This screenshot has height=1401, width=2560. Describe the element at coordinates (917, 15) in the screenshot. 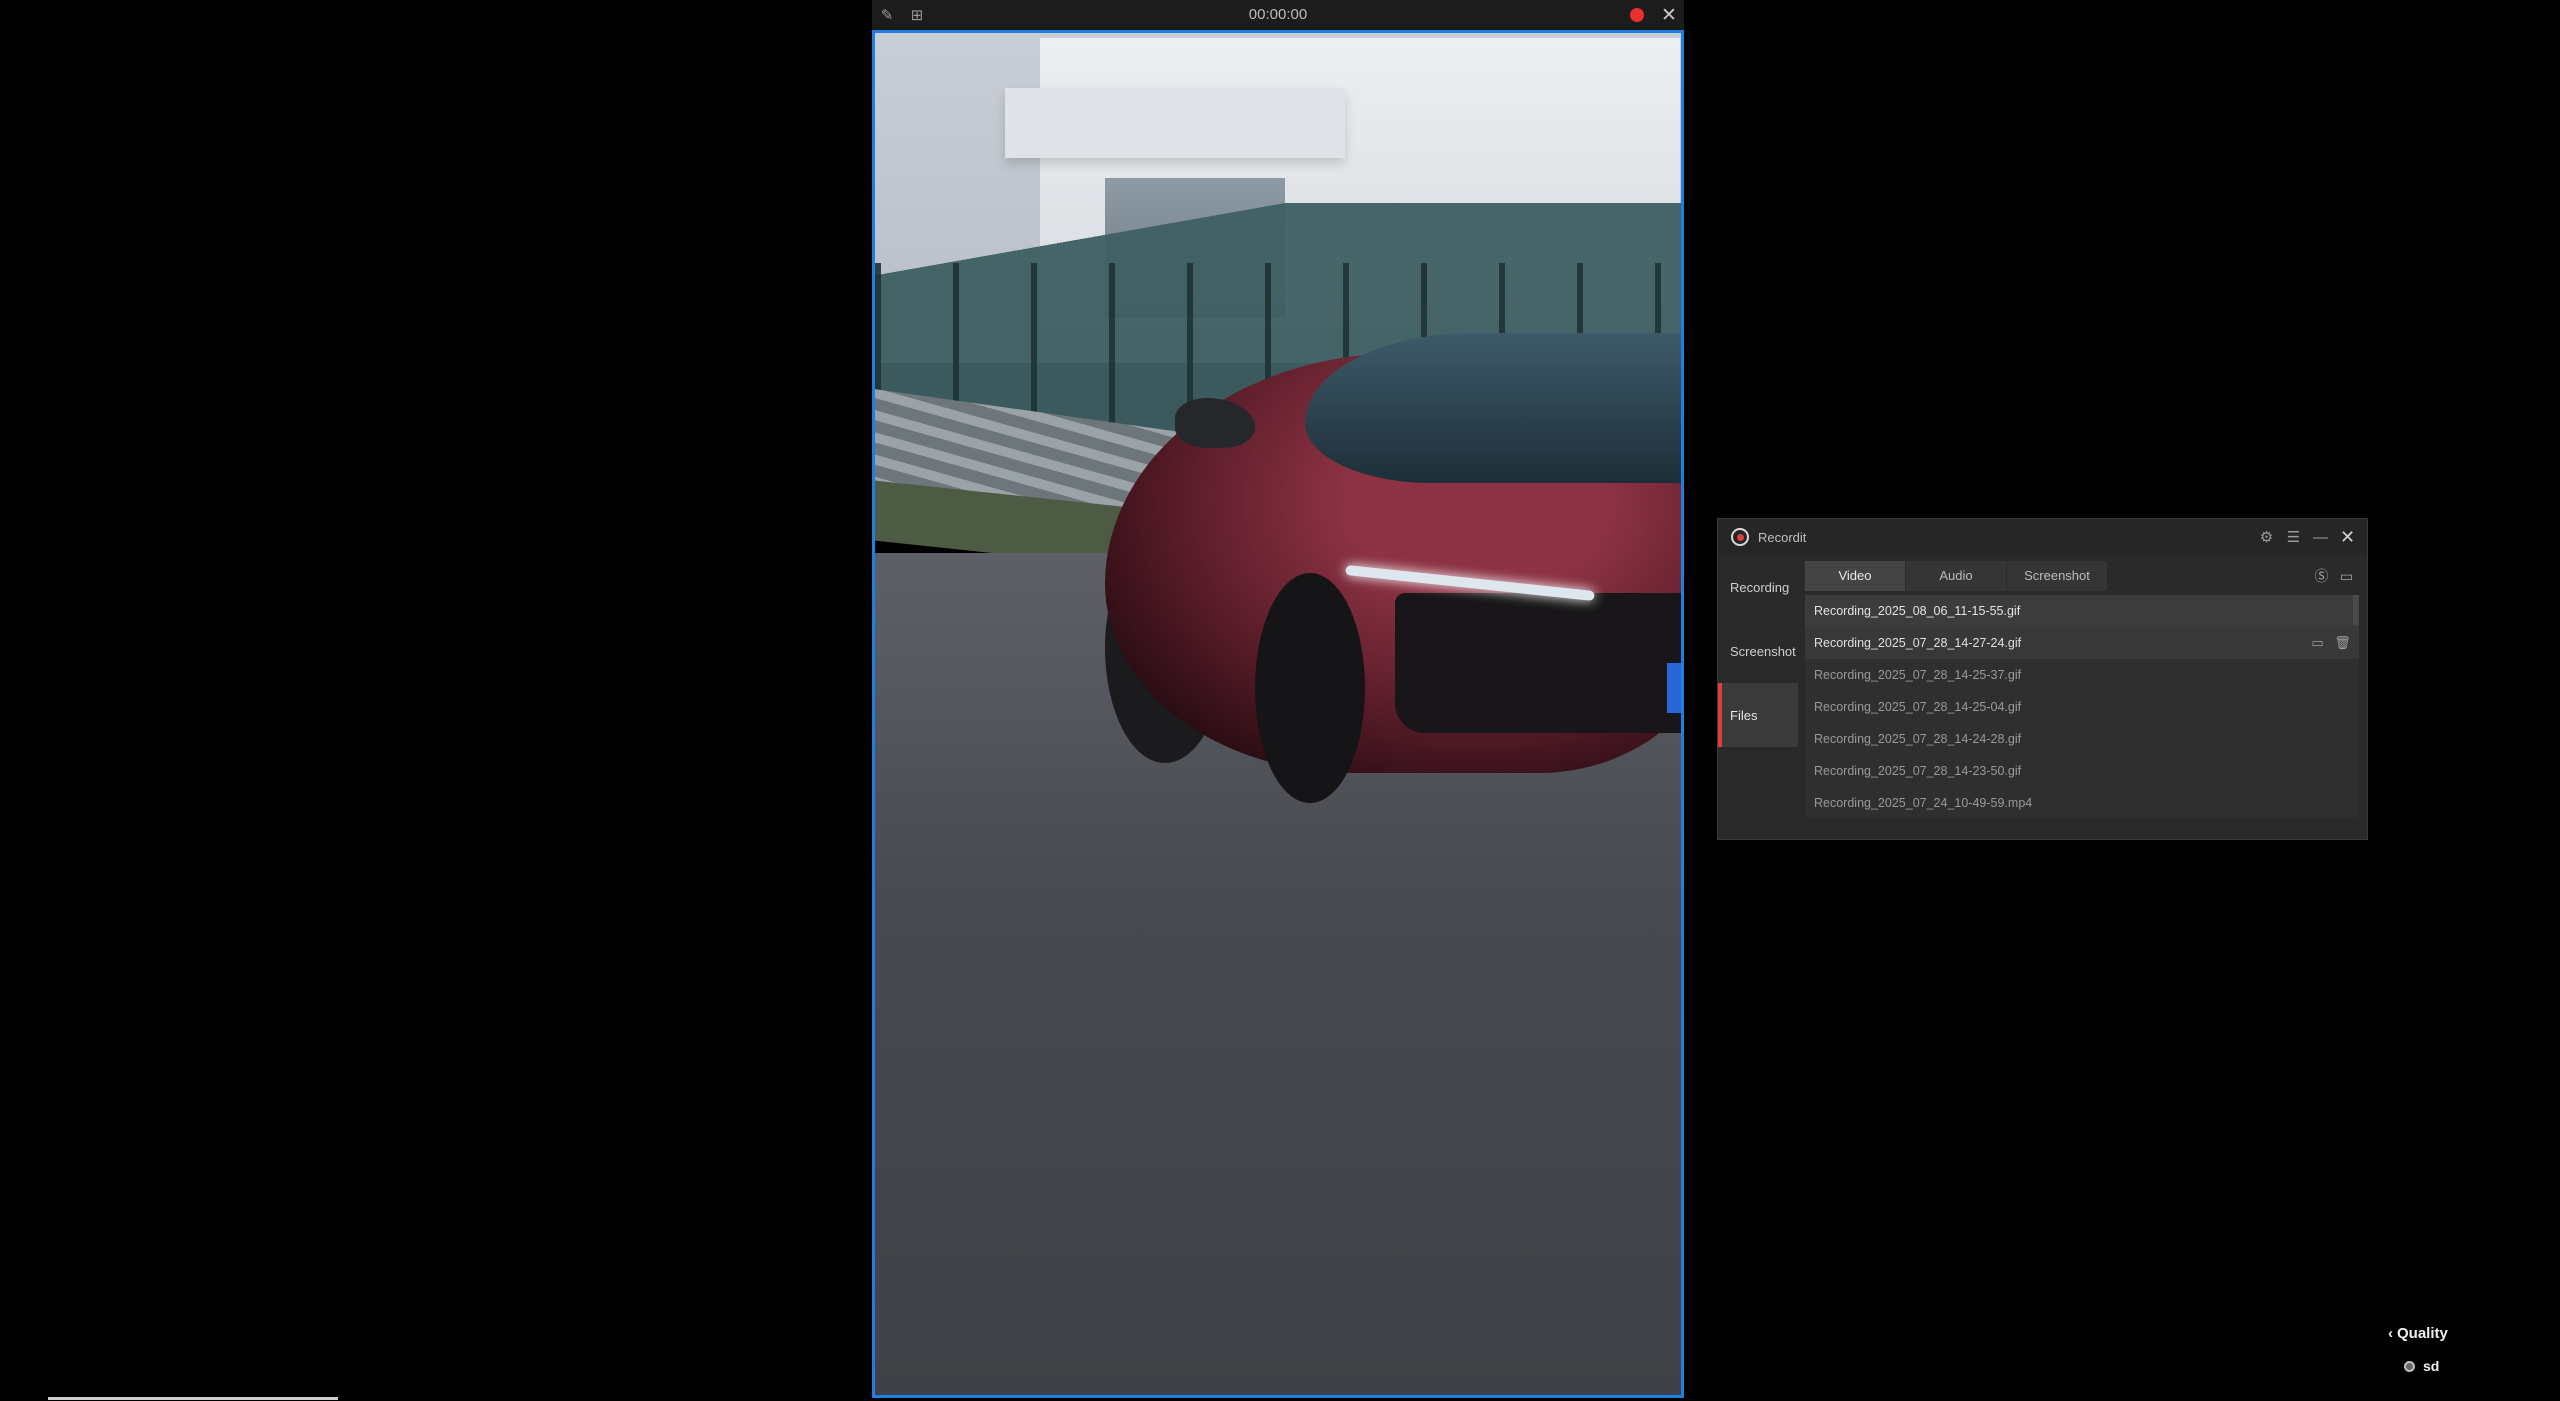

I see `crop-icon: ⊞` at that location.